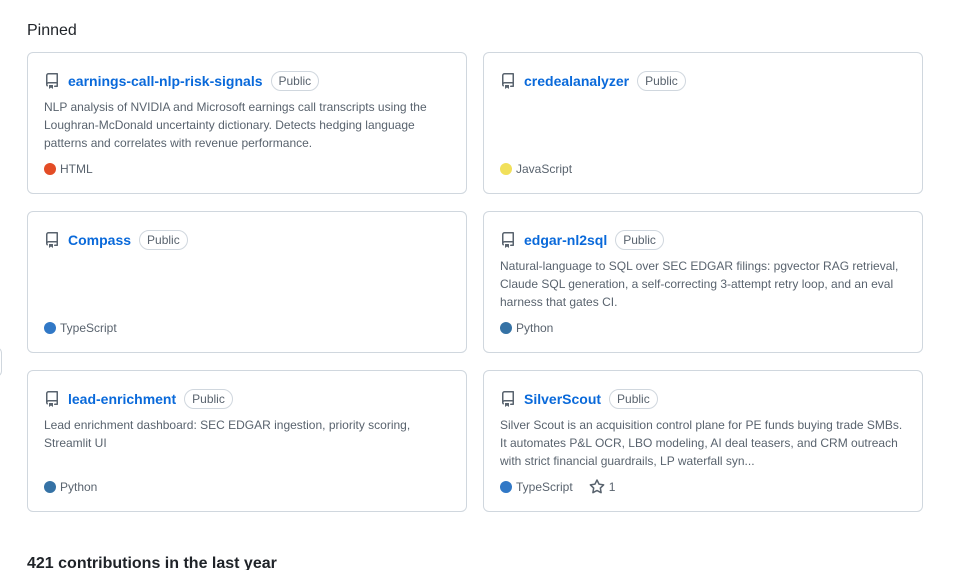  What do you see at coordinates (1, 362) in the screenshot?
I see `edit-profile-button-edge` at bounding box center [1, 362].